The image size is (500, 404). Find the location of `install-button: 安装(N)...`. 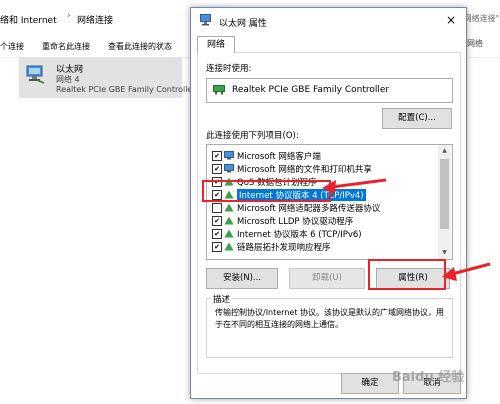

install-button: 安装(N)... is located at coordinates (242, 278).